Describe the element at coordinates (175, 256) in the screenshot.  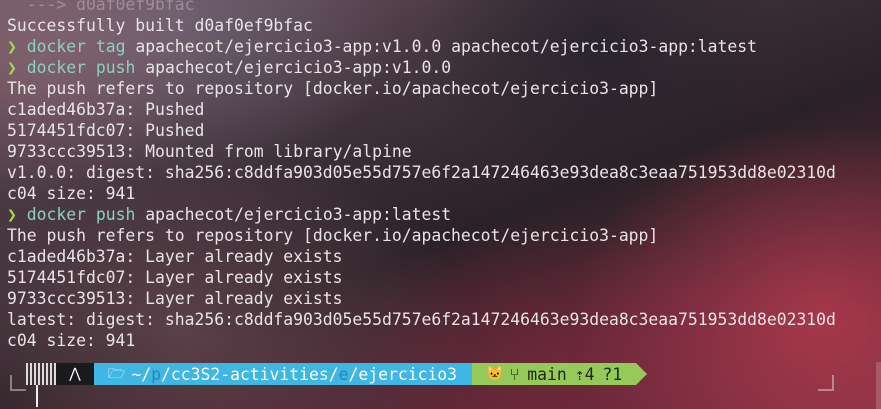
I see `output-line: c1aded46b37a: Layer already exists` at that location.